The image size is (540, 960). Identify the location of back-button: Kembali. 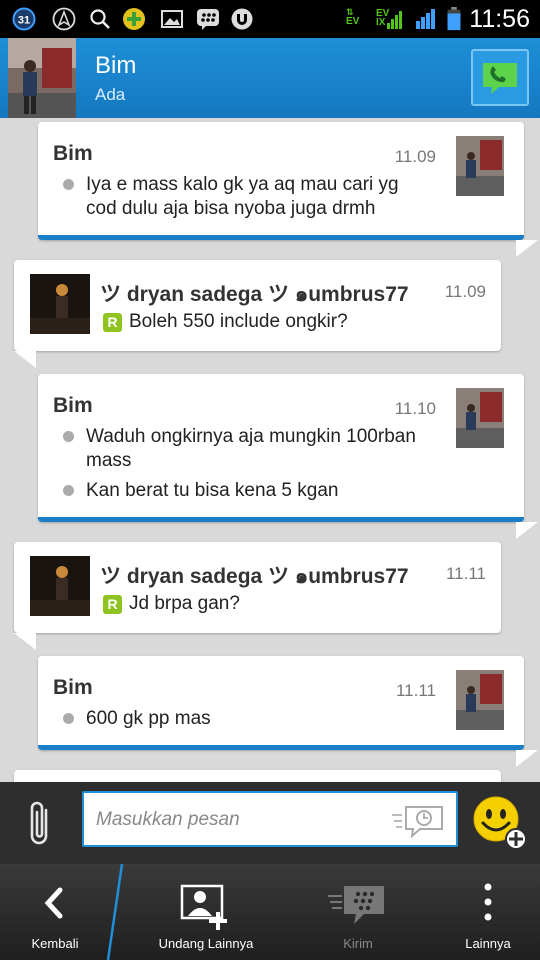
(55, 912).